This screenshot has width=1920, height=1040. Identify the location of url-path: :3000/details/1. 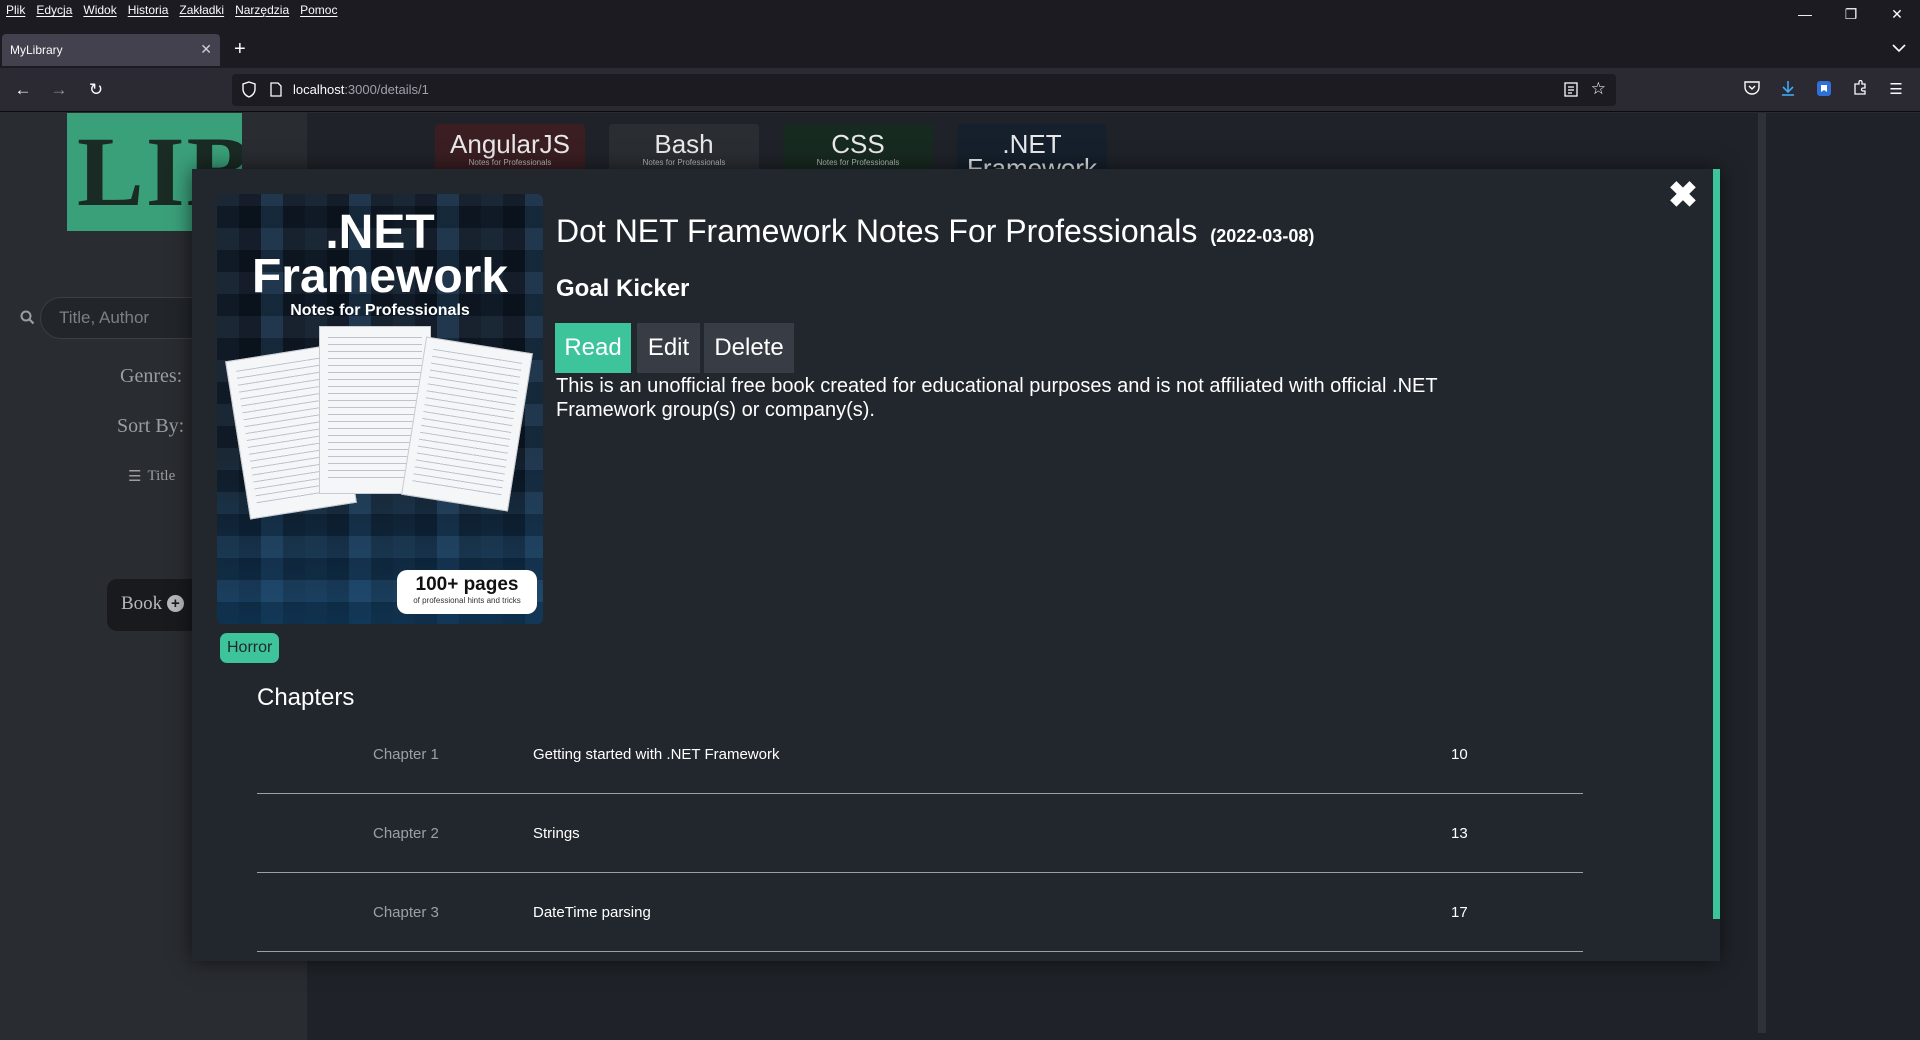
(386, 89).